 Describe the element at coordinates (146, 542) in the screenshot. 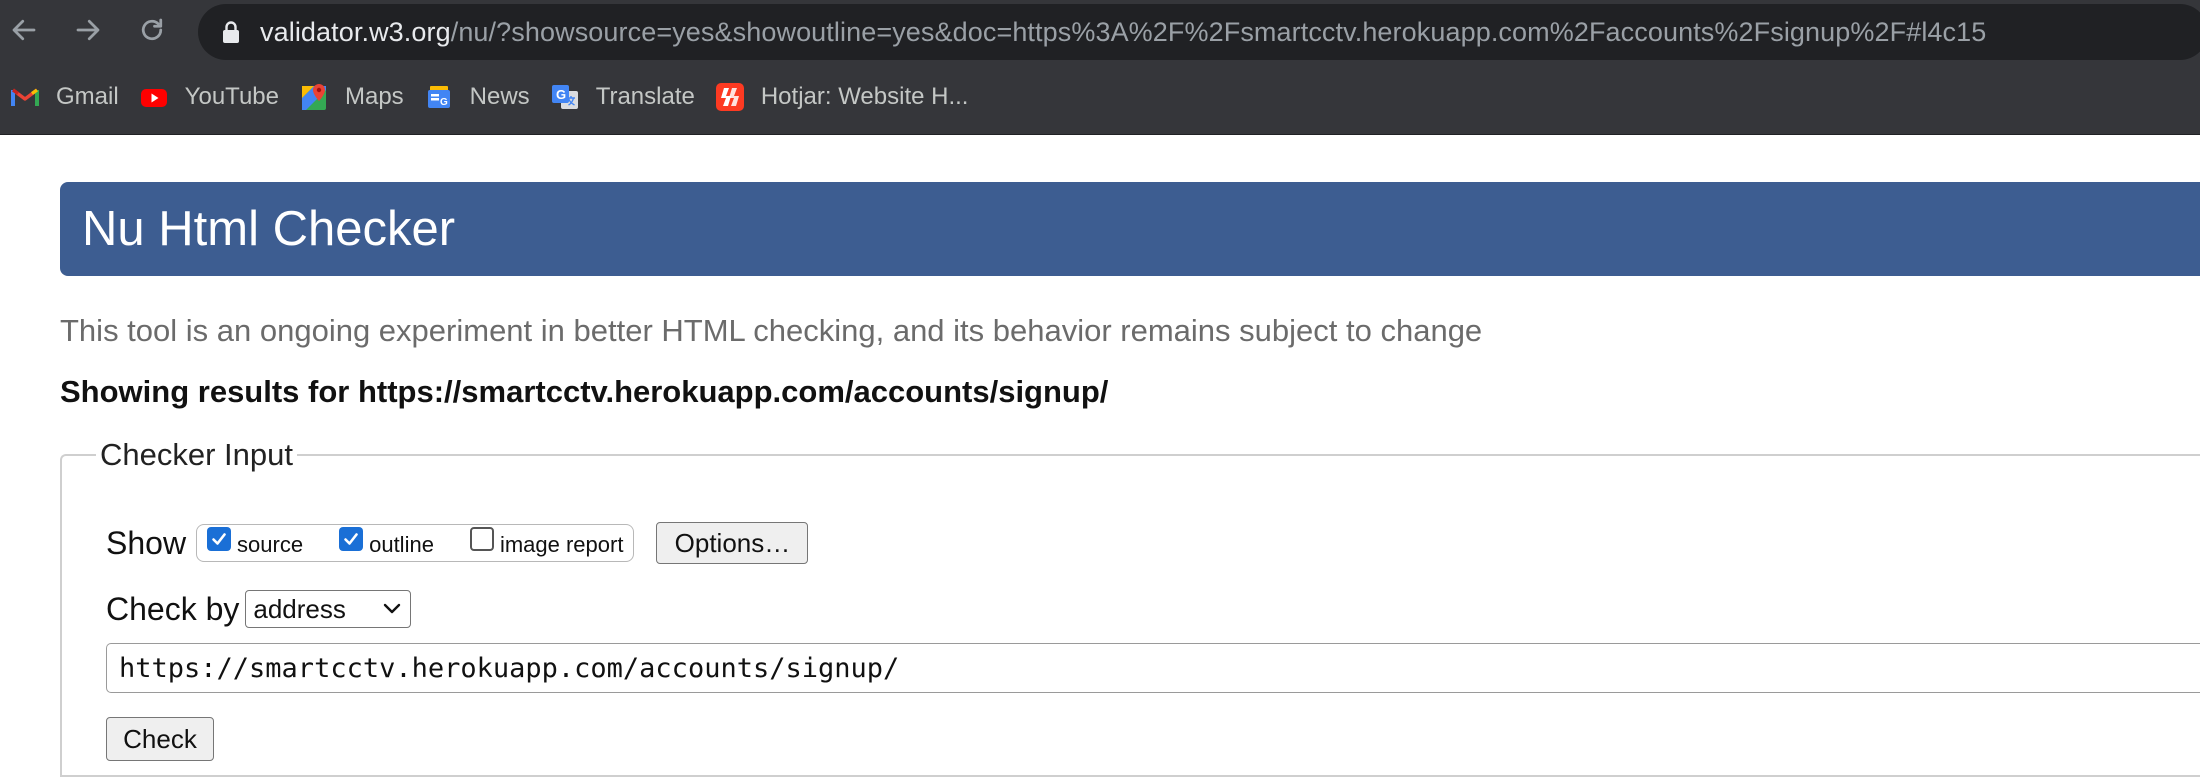

I see `show-label: Show` at that location.